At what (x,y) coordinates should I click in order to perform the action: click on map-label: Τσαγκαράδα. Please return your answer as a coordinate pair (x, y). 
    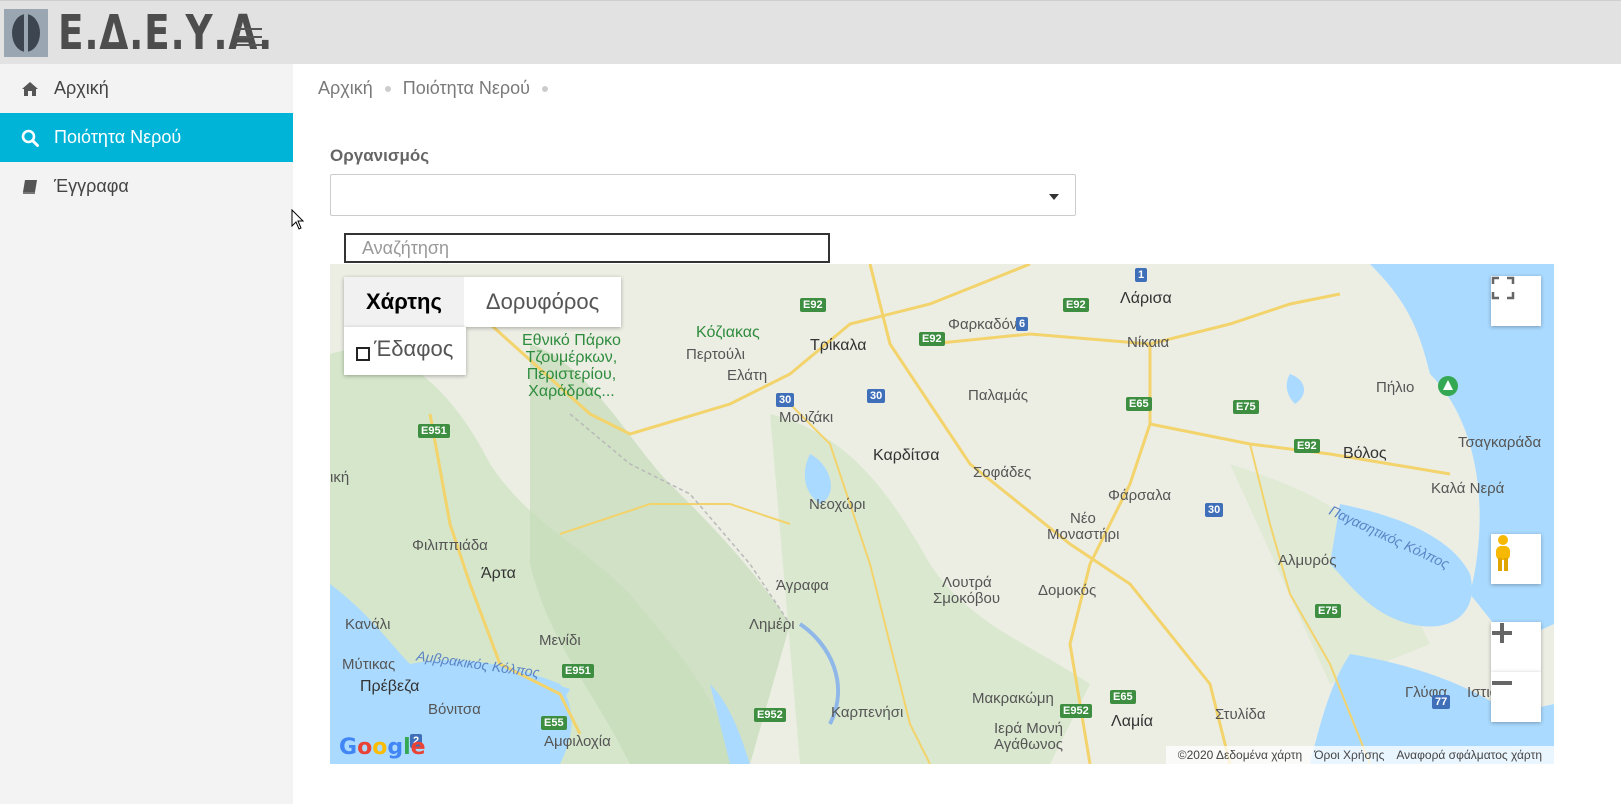
    Looking at the image, I should click on (1500, 442).